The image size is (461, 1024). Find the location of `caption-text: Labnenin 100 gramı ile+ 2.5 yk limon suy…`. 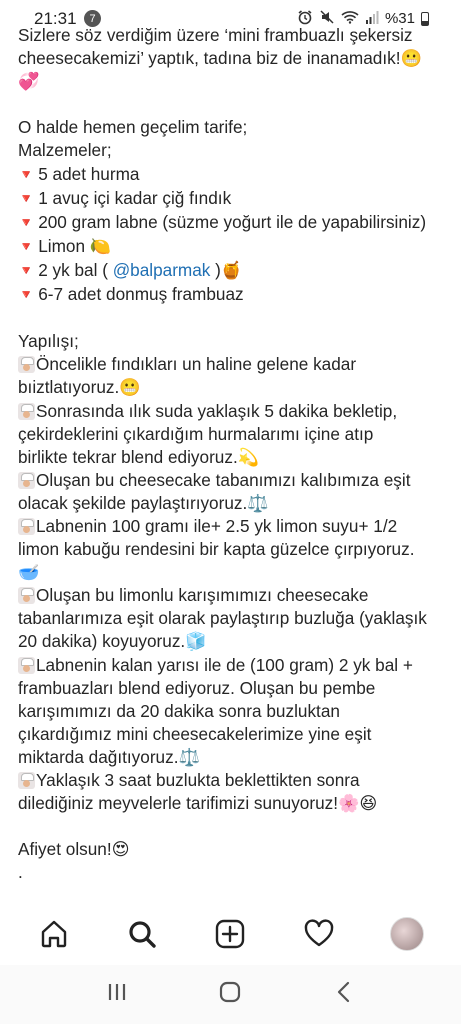

caption-text: Labnenin 100 gramı ile+ 2.5 yk limon suy… is located at coordinates (217, 525).